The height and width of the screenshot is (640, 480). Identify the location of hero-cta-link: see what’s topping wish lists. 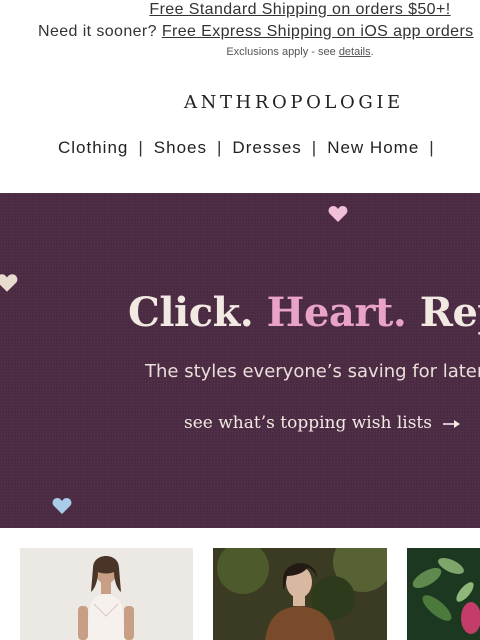
(322, 423).